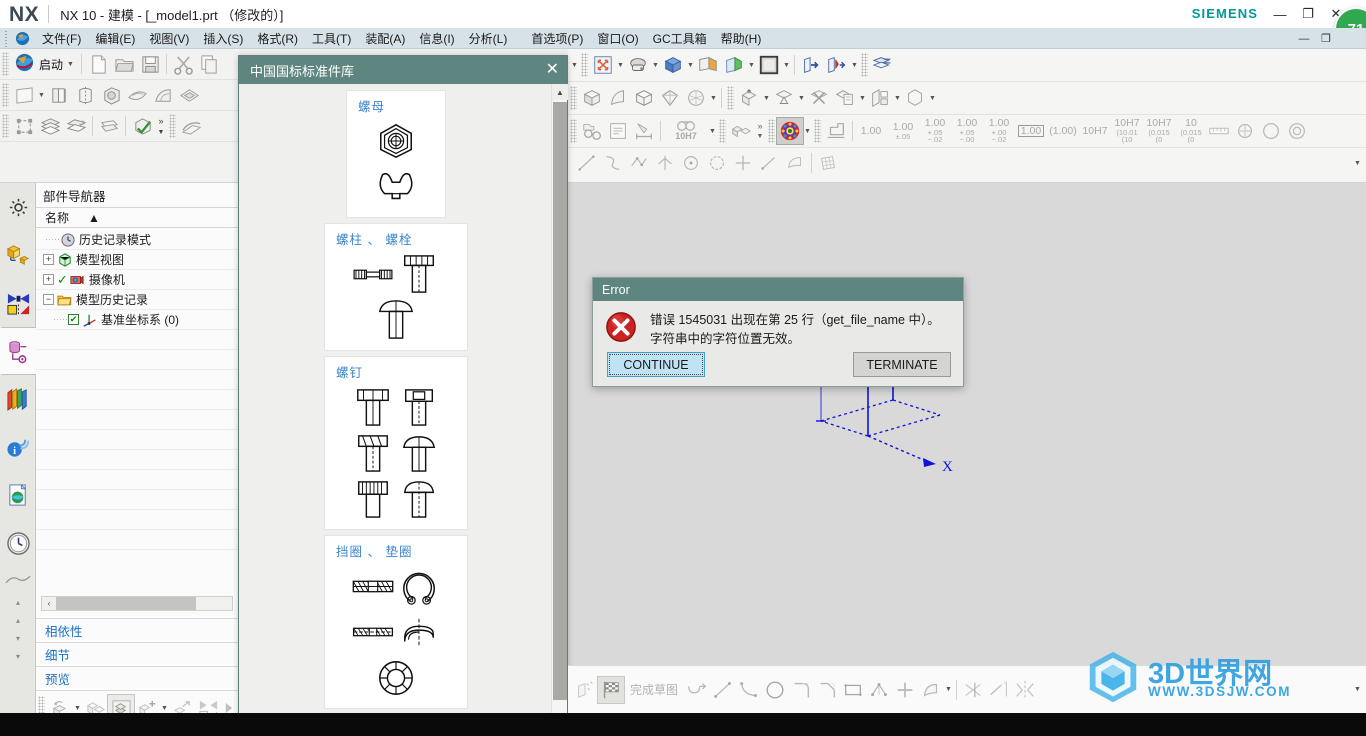 This screenshot has width=1366, height=736. What do you see at coordinates (723, 690) in the screenshot?
I see `line-icon` at bounding box center [723, 690].